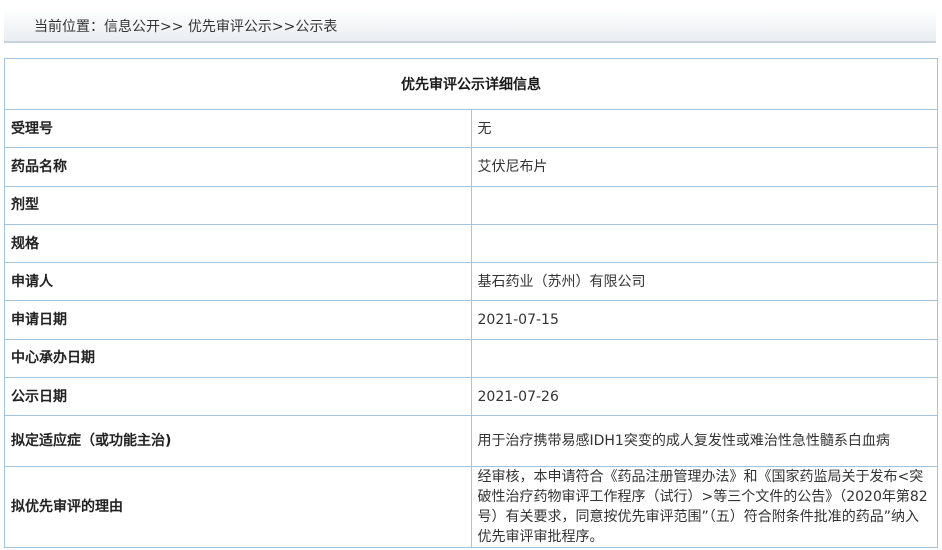  Describe the element at coordinates (470, 25) in the screenshot. I see `breadcrumb-bar: 当前位置：信息公开>> 优先审评公示>>公示表` at that location.